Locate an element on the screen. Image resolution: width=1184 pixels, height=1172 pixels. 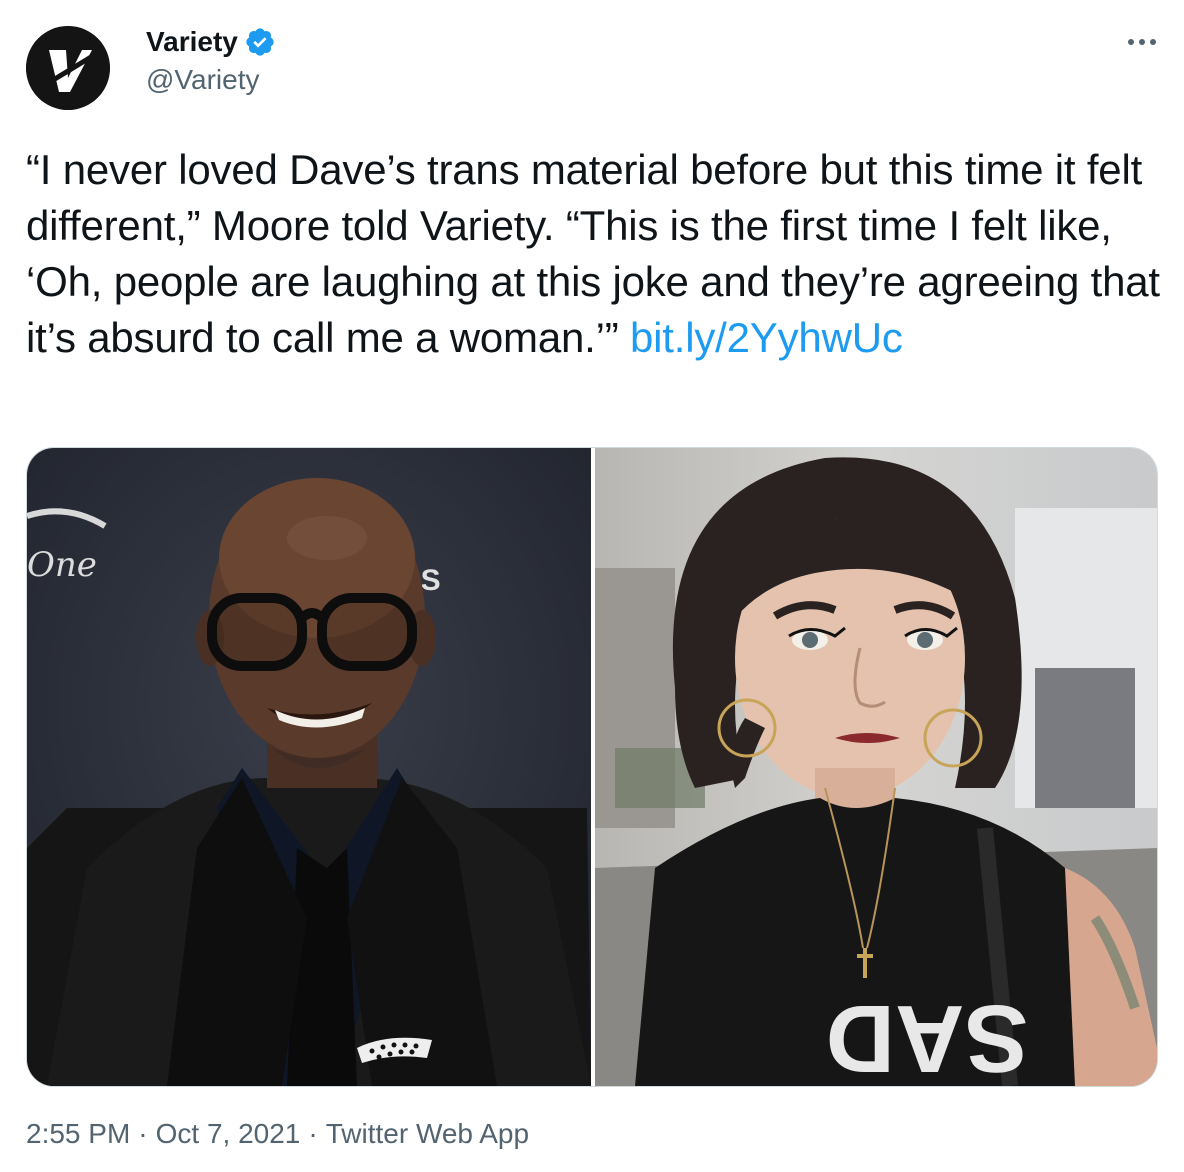
author-avatar is located at coordinates (68, 68).